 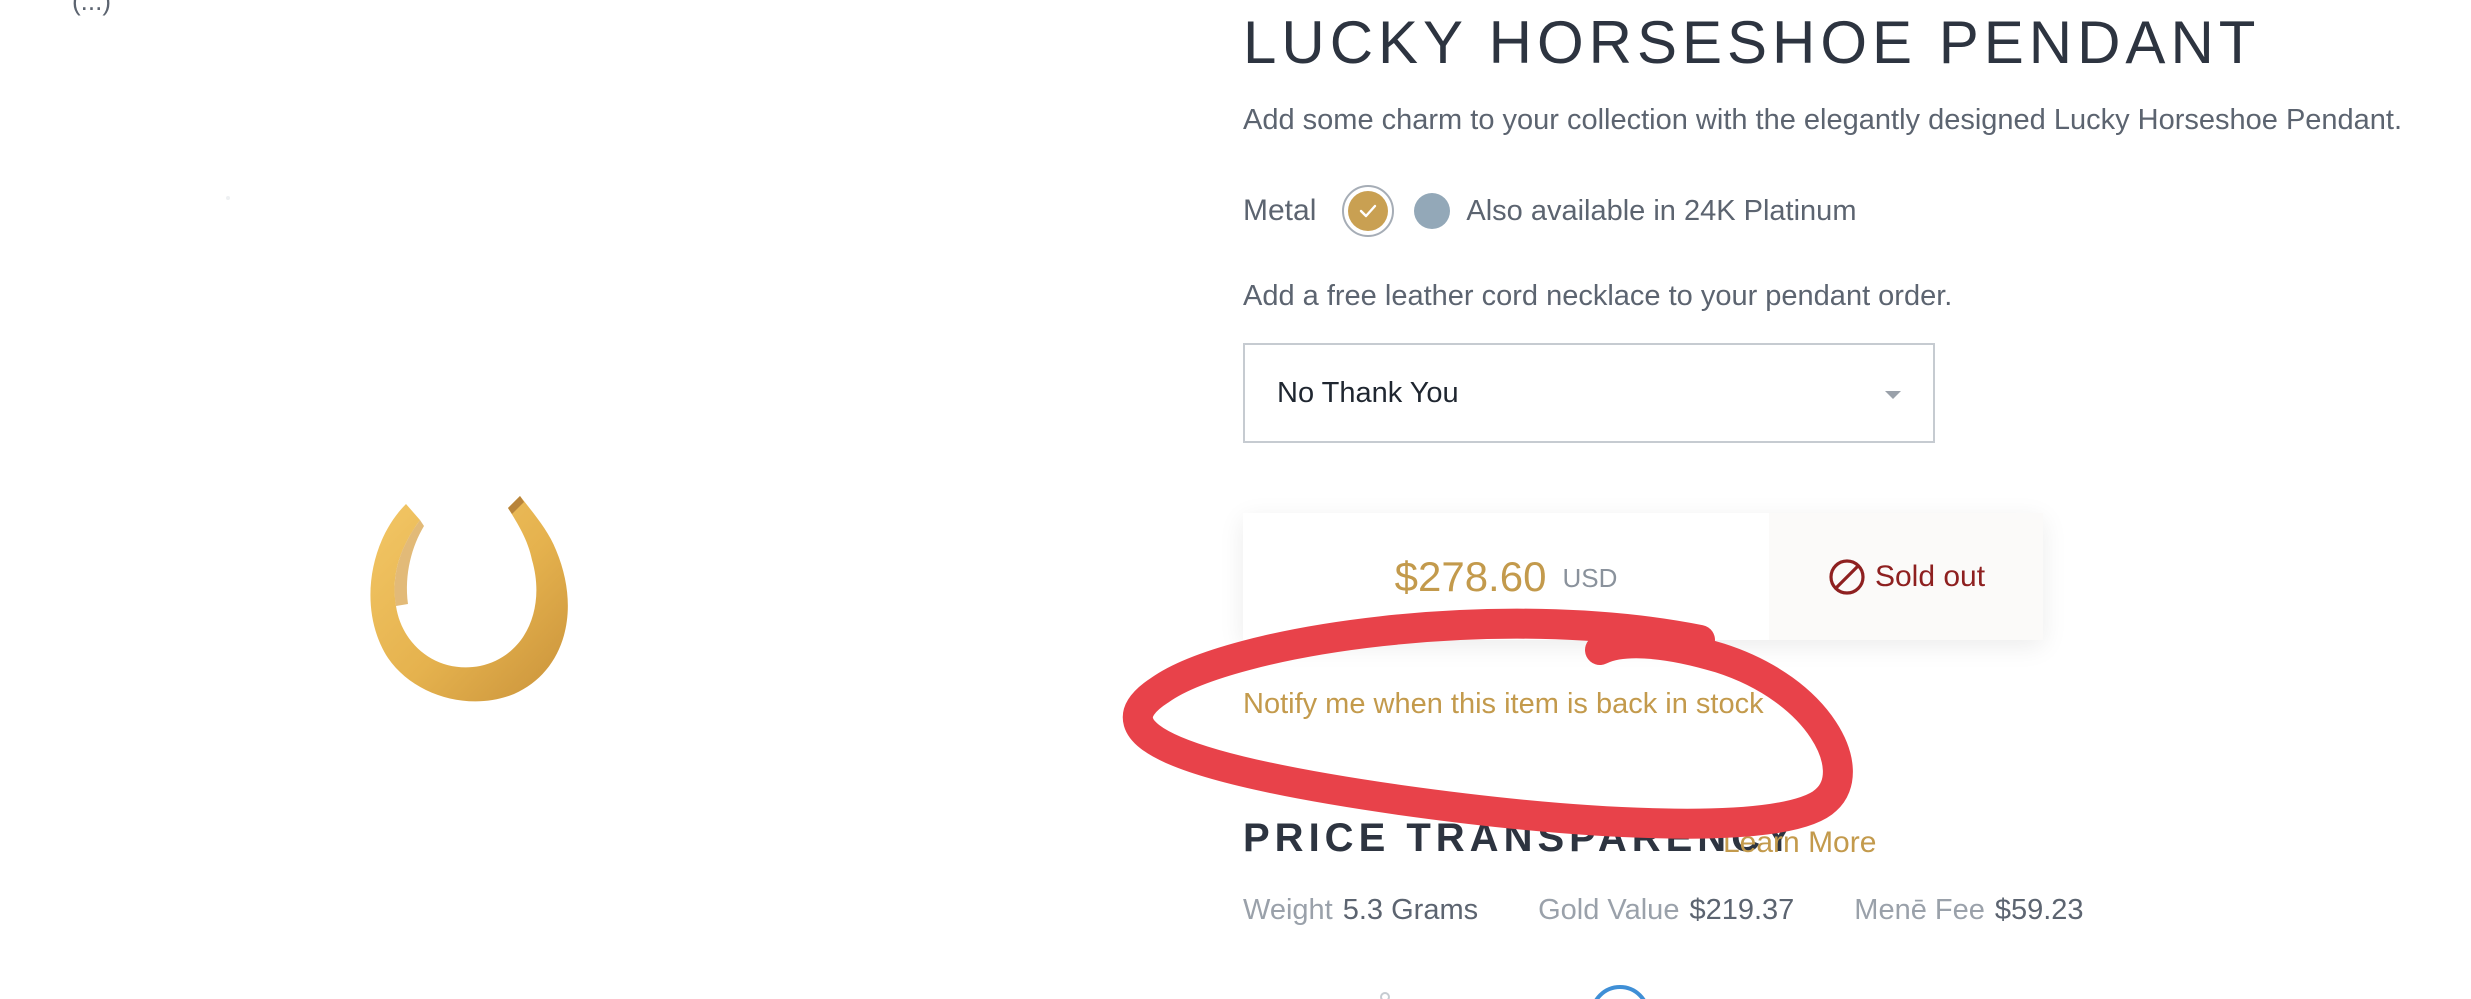 What do you see at coordinates (1799, 843) in the screenshot?
I see `learn-more-link: Learn More` at bounding box center [1799, 843].